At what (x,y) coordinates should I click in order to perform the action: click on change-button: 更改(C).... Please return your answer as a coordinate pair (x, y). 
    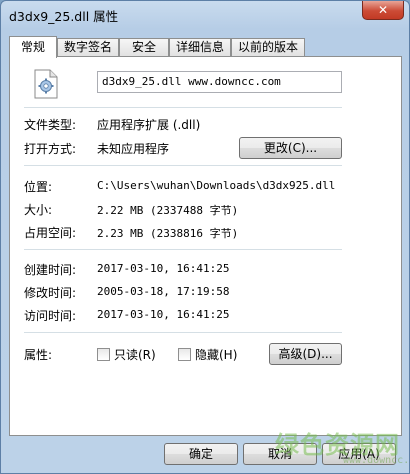
    Looking at the image, I should click on (290, 148).